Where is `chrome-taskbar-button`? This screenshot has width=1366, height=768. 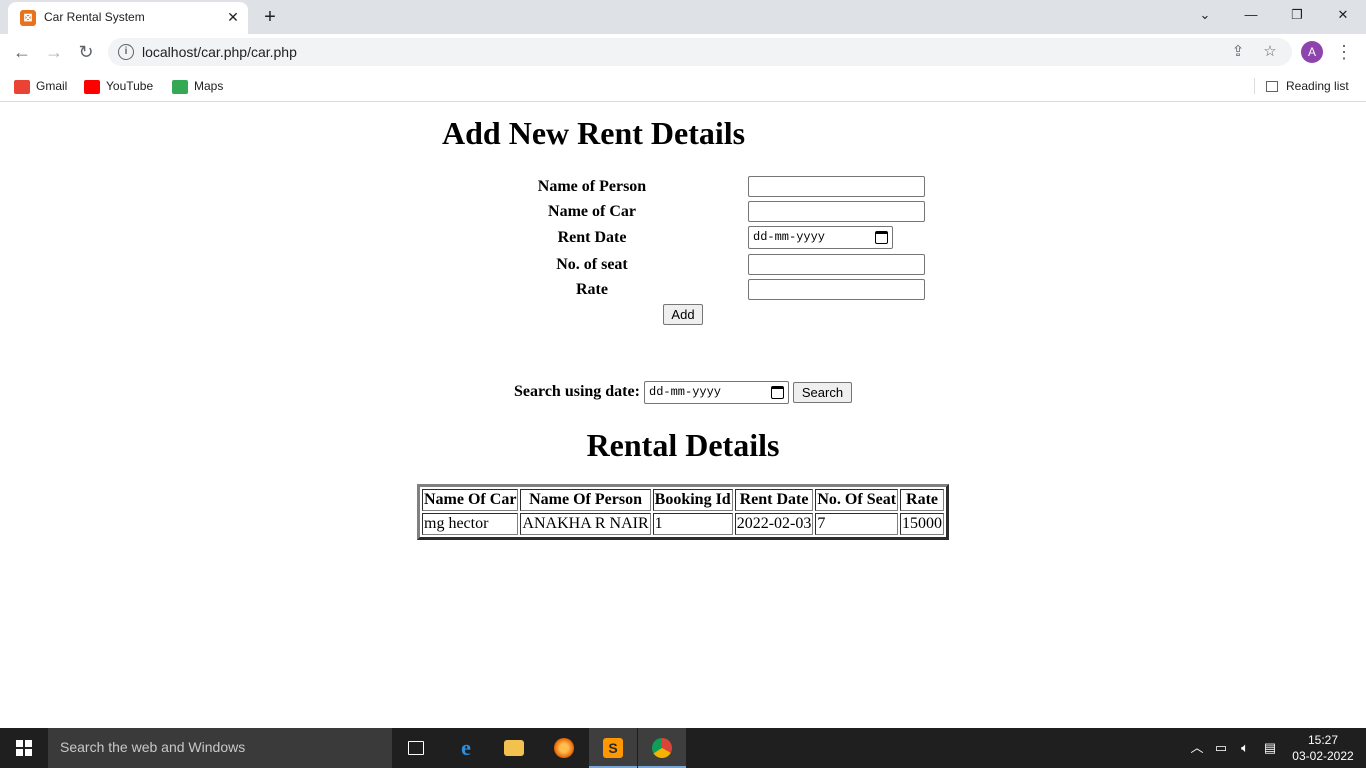
chrome-taskbar-button is located at coordinates (662, 748).